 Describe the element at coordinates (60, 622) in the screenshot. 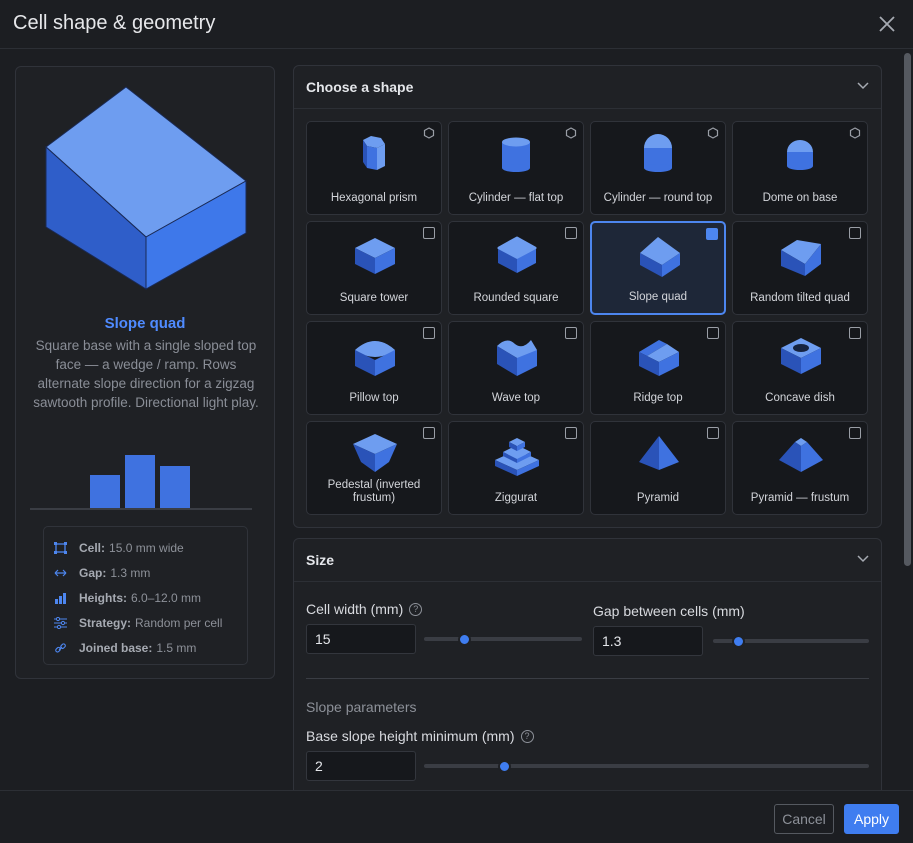

I see `sliders-icon` at that location.